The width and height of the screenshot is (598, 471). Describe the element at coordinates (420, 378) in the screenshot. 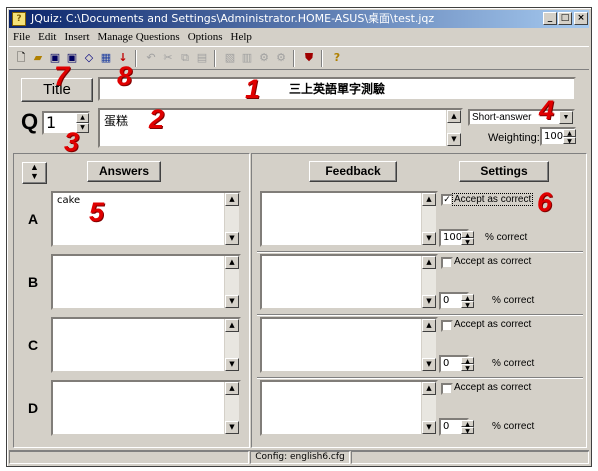

I see `row-divider` at that location.